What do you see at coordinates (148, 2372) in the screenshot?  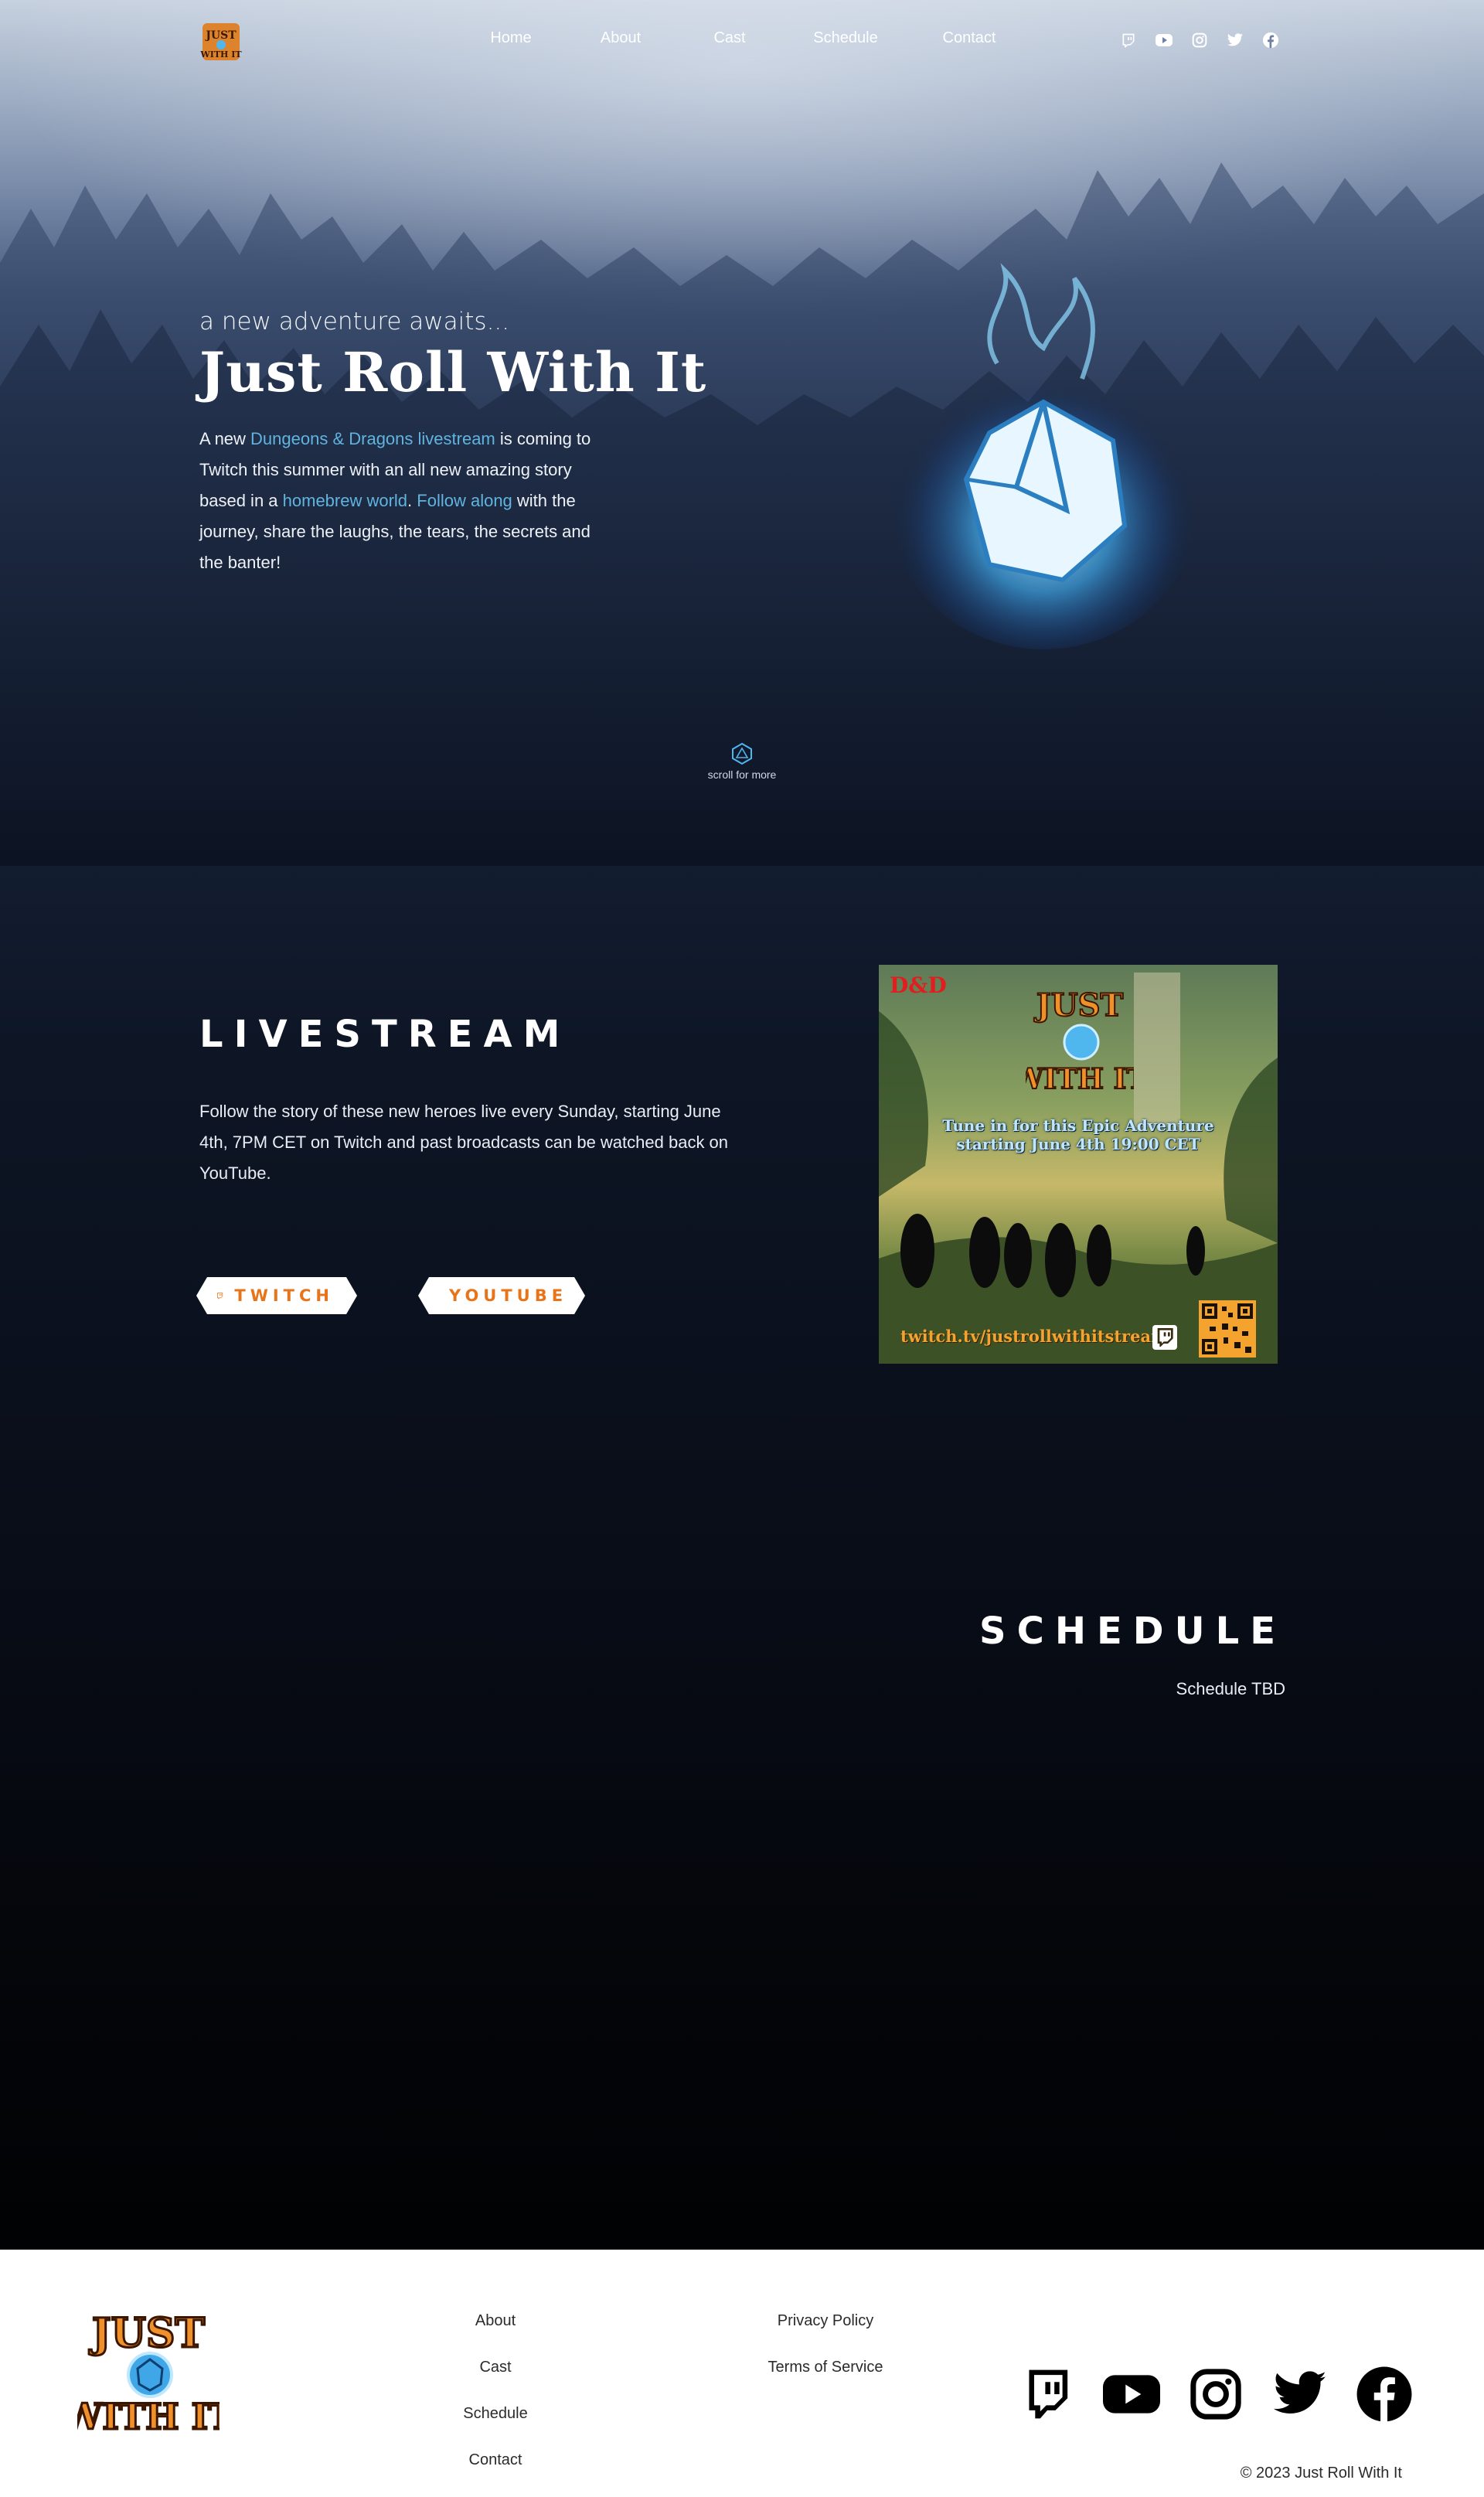 I see `footer-logo: JUST WITH IT` at bounding box center [148, 2372].